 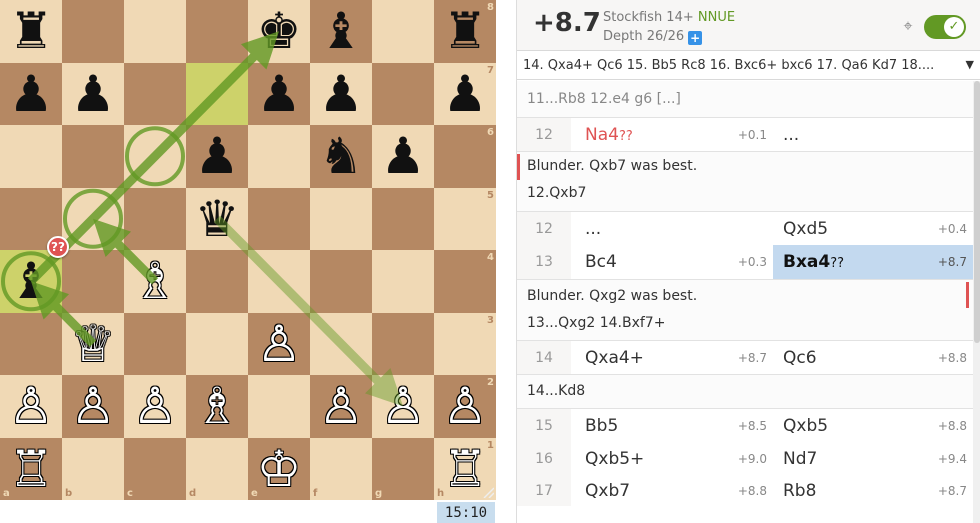 I want to click on move-glyph: ??, so click(x=837, y=263).